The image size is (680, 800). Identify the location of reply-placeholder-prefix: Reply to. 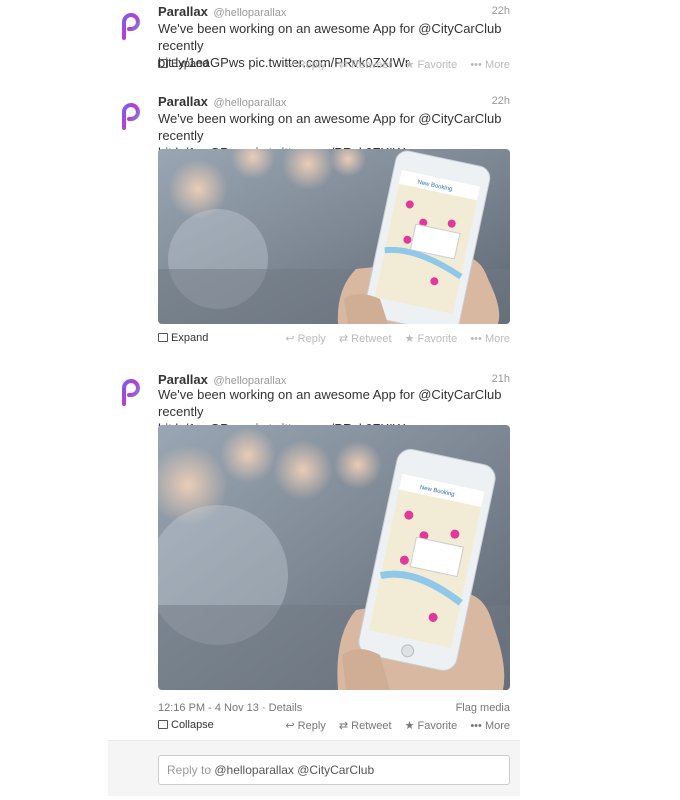
(191, 770).